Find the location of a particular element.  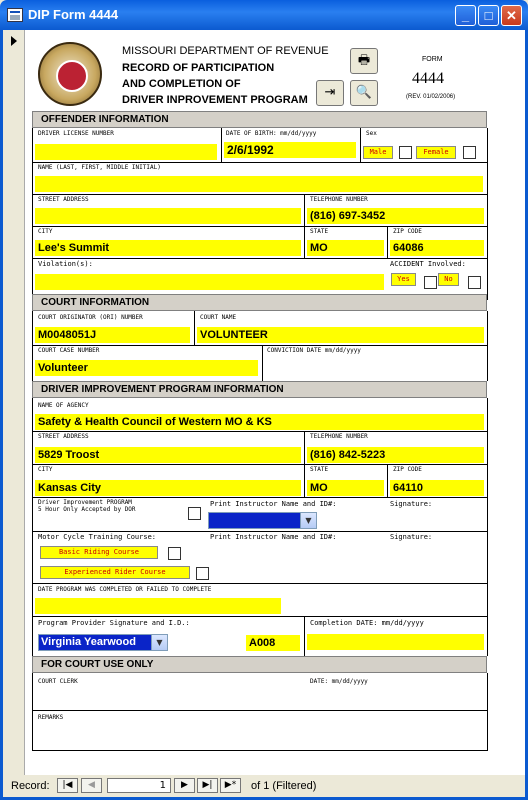

dip-state-label: STATE is located at coordinates (319, 469).